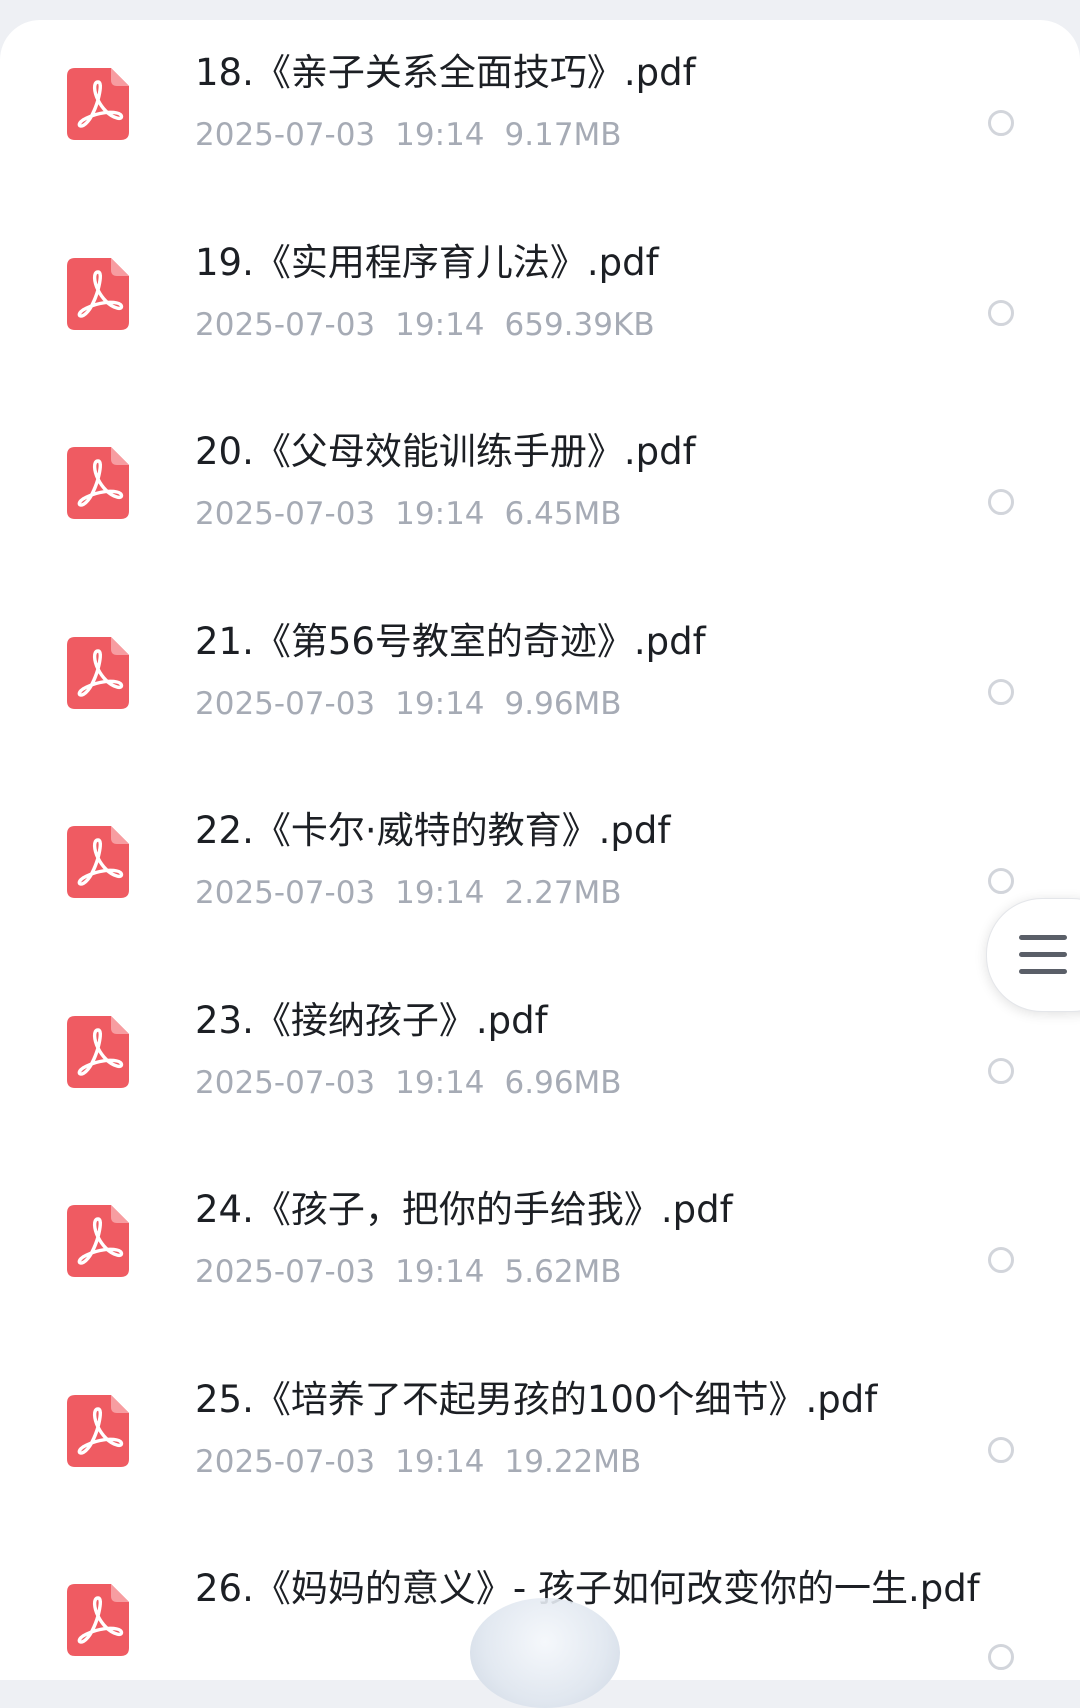  I want to click on file-size: 2.27MB, so click(563, 893).